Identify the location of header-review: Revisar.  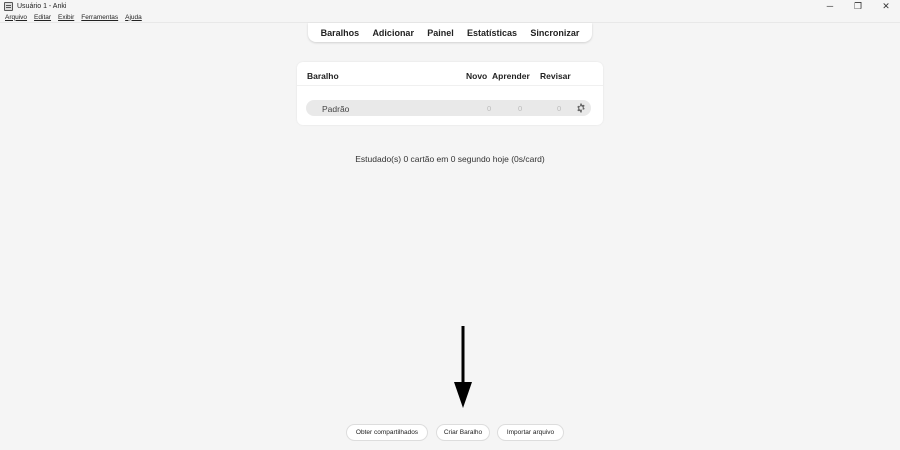
(555, 76).